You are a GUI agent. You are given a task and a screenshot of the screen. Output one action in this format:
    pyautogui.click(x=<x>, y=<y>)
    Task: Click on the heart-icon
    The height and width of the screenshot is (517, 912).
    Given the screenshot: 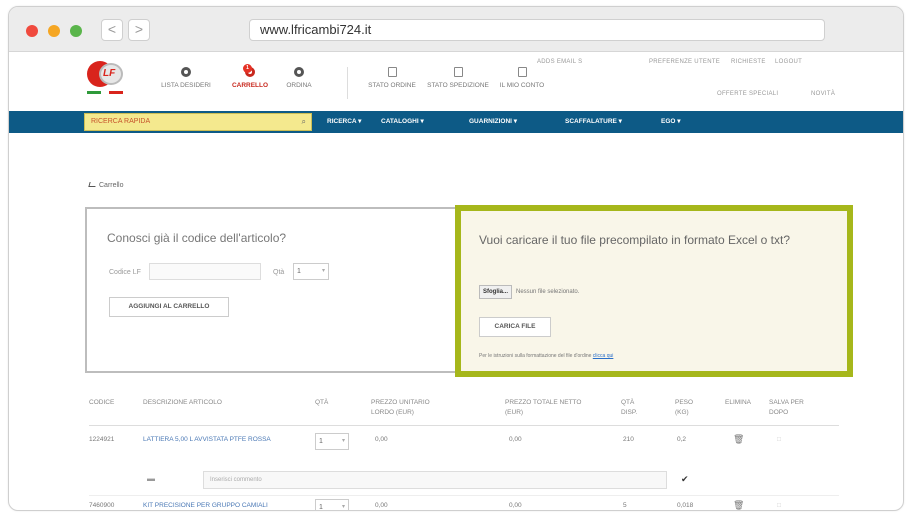 What is the action you would take?
    pyautogui.click(x=186, y=72)
    